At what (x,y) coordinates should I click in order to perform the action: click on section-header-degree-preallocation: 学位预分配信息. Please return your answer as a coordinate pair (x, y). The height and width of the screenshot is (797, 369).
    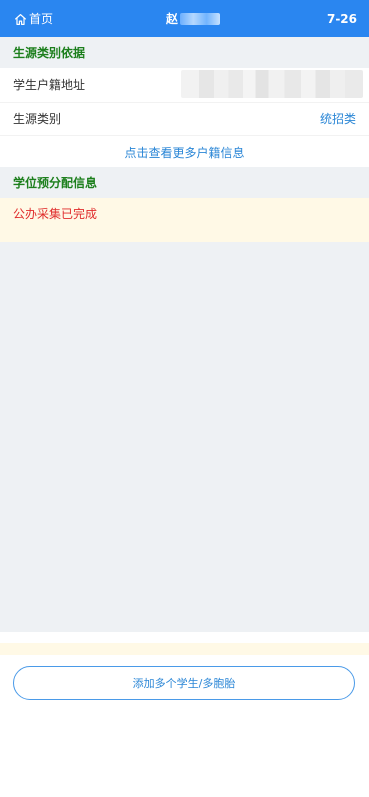
    Looking at the image, I should click on (184, 182).